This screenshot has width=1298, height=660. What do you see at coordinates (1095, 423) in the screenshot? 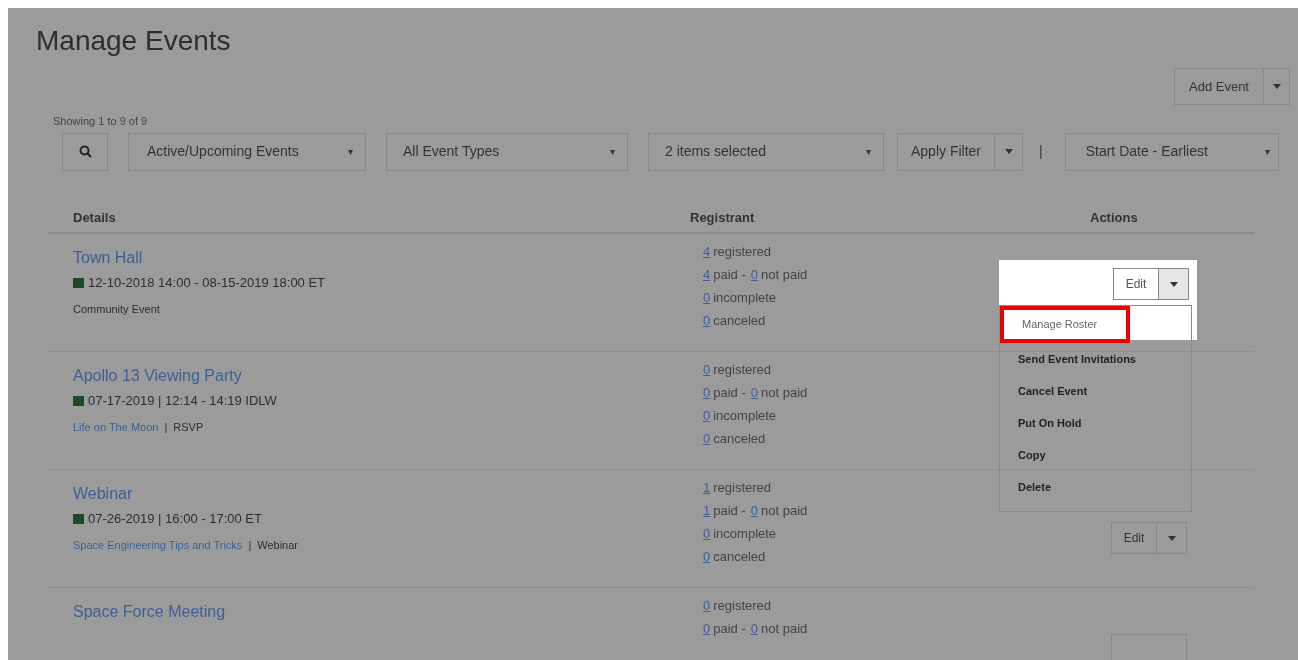
I see `menu-item: Put On Hold` at bounding box center [1095, 423].